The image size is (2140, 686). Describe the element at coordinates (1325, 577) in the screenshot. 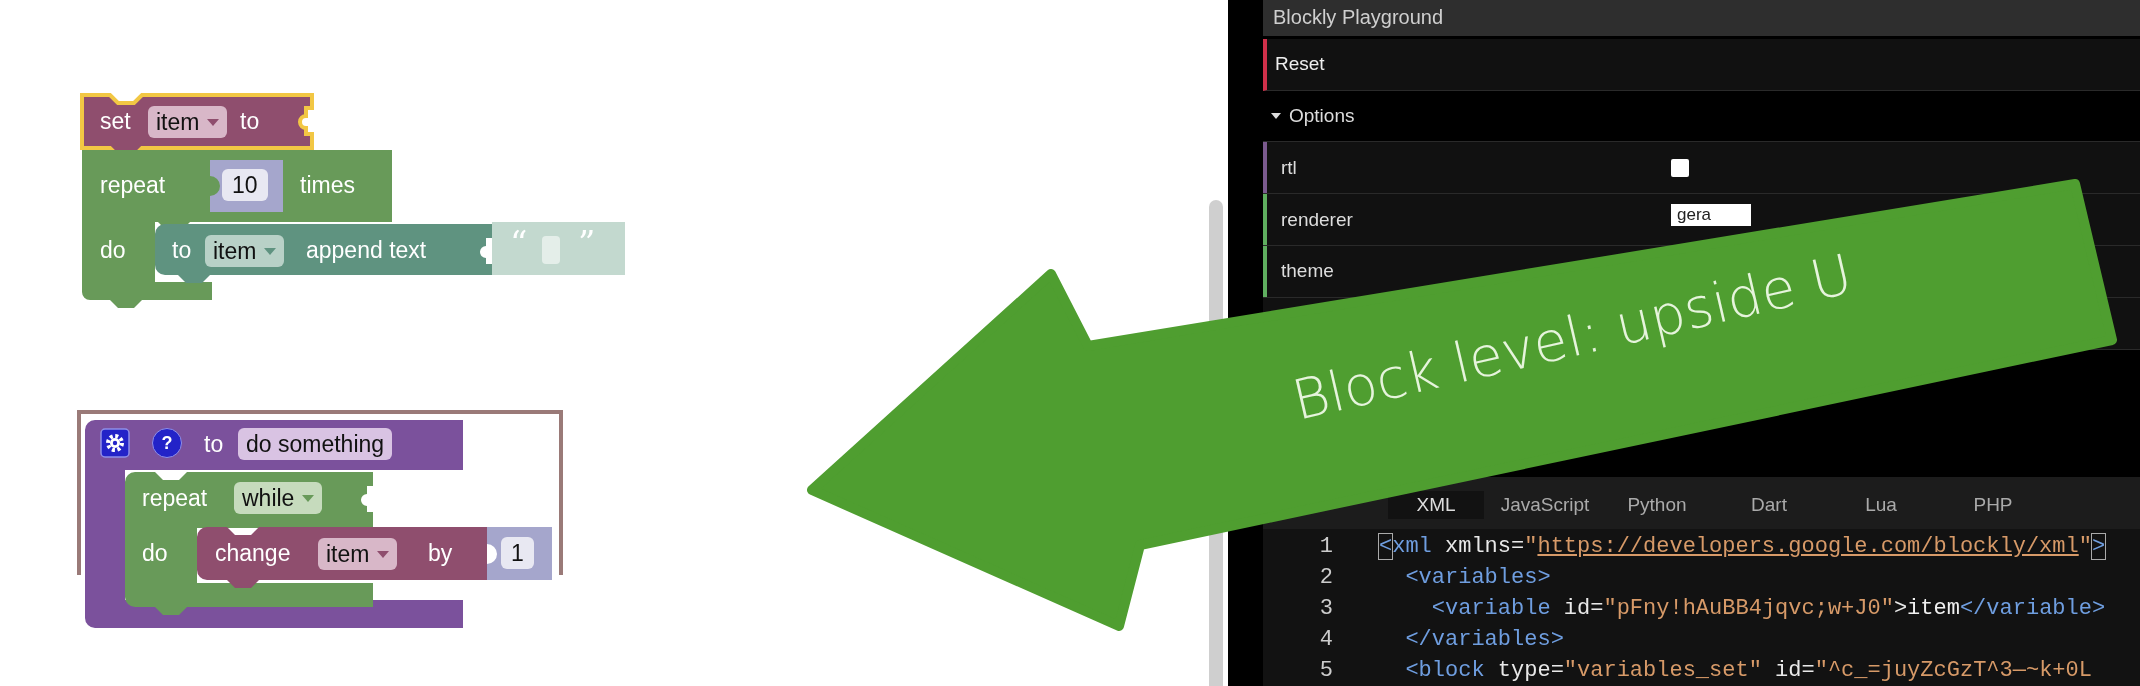

I see `line-number: 2` at that location.